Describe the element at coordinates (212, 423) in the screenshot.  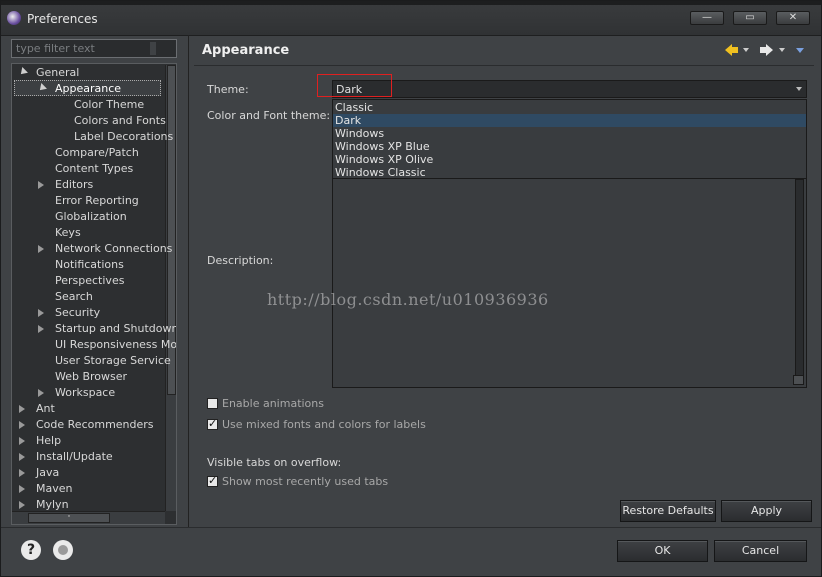
I see `mixed-fonts-checkbox` at that location.